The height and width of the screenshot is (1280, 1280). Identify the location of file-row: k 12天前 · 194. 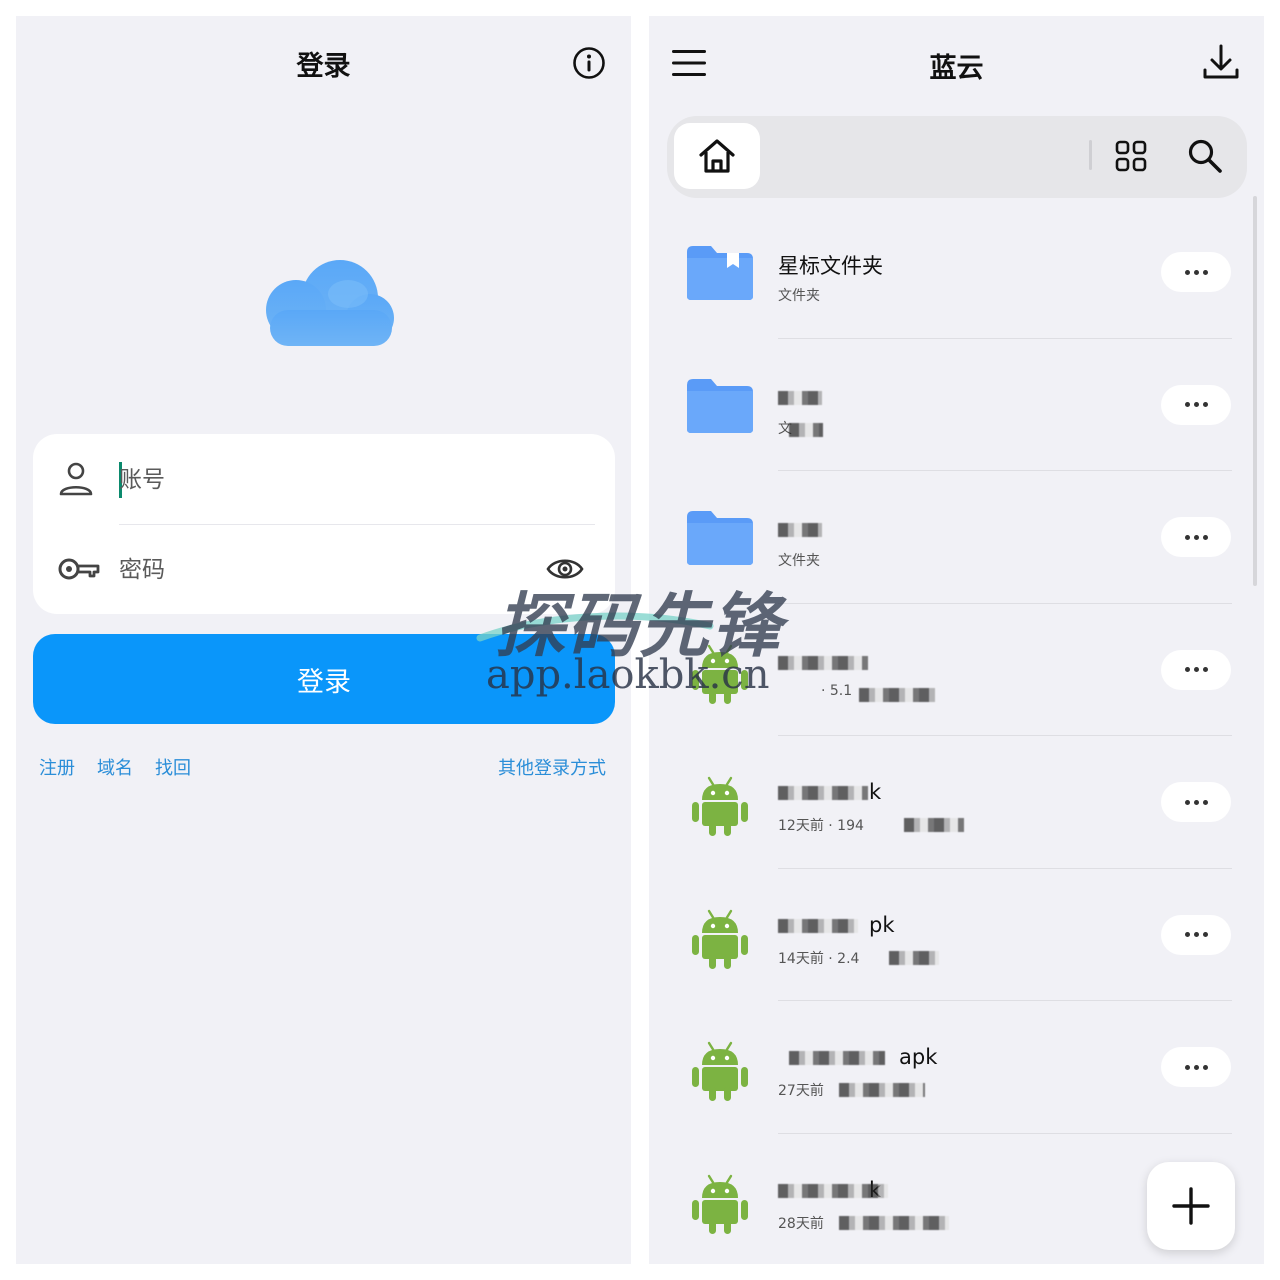
(956, 802).